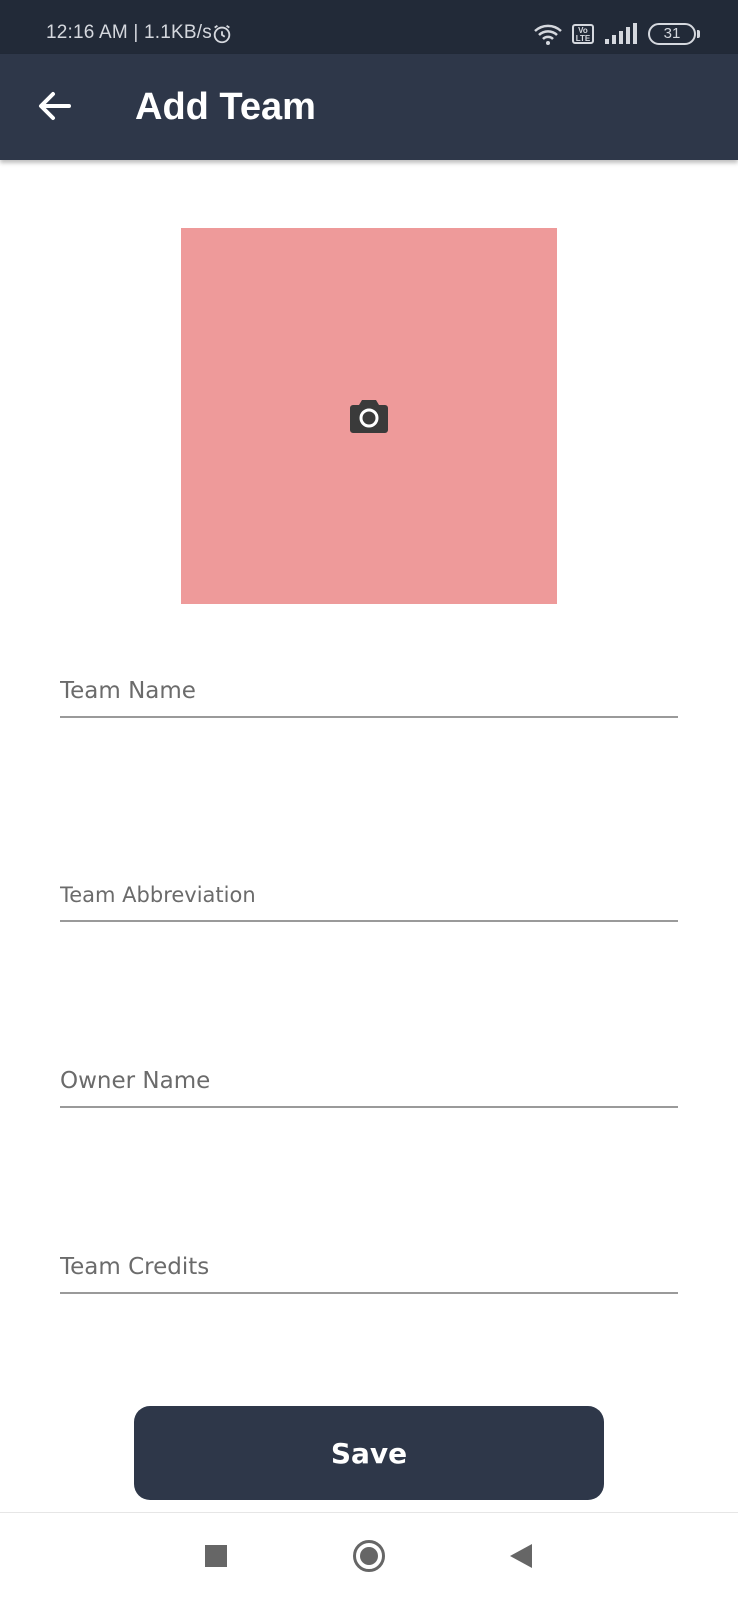 This screenshot has height=1600, width=738. What do you see at coordinates (621, 33) in the screenshot?
I see `signal-icon` at bounding box center [621, 33].